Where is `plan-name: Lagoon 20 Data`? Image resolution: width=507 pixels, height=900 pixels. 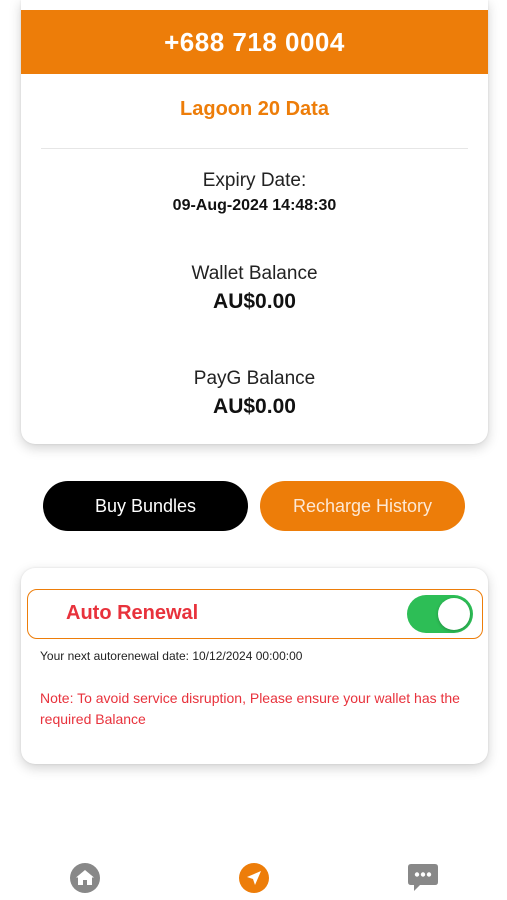 plan-name: Lagoon 20 Data is located at coordinates (254, 109).